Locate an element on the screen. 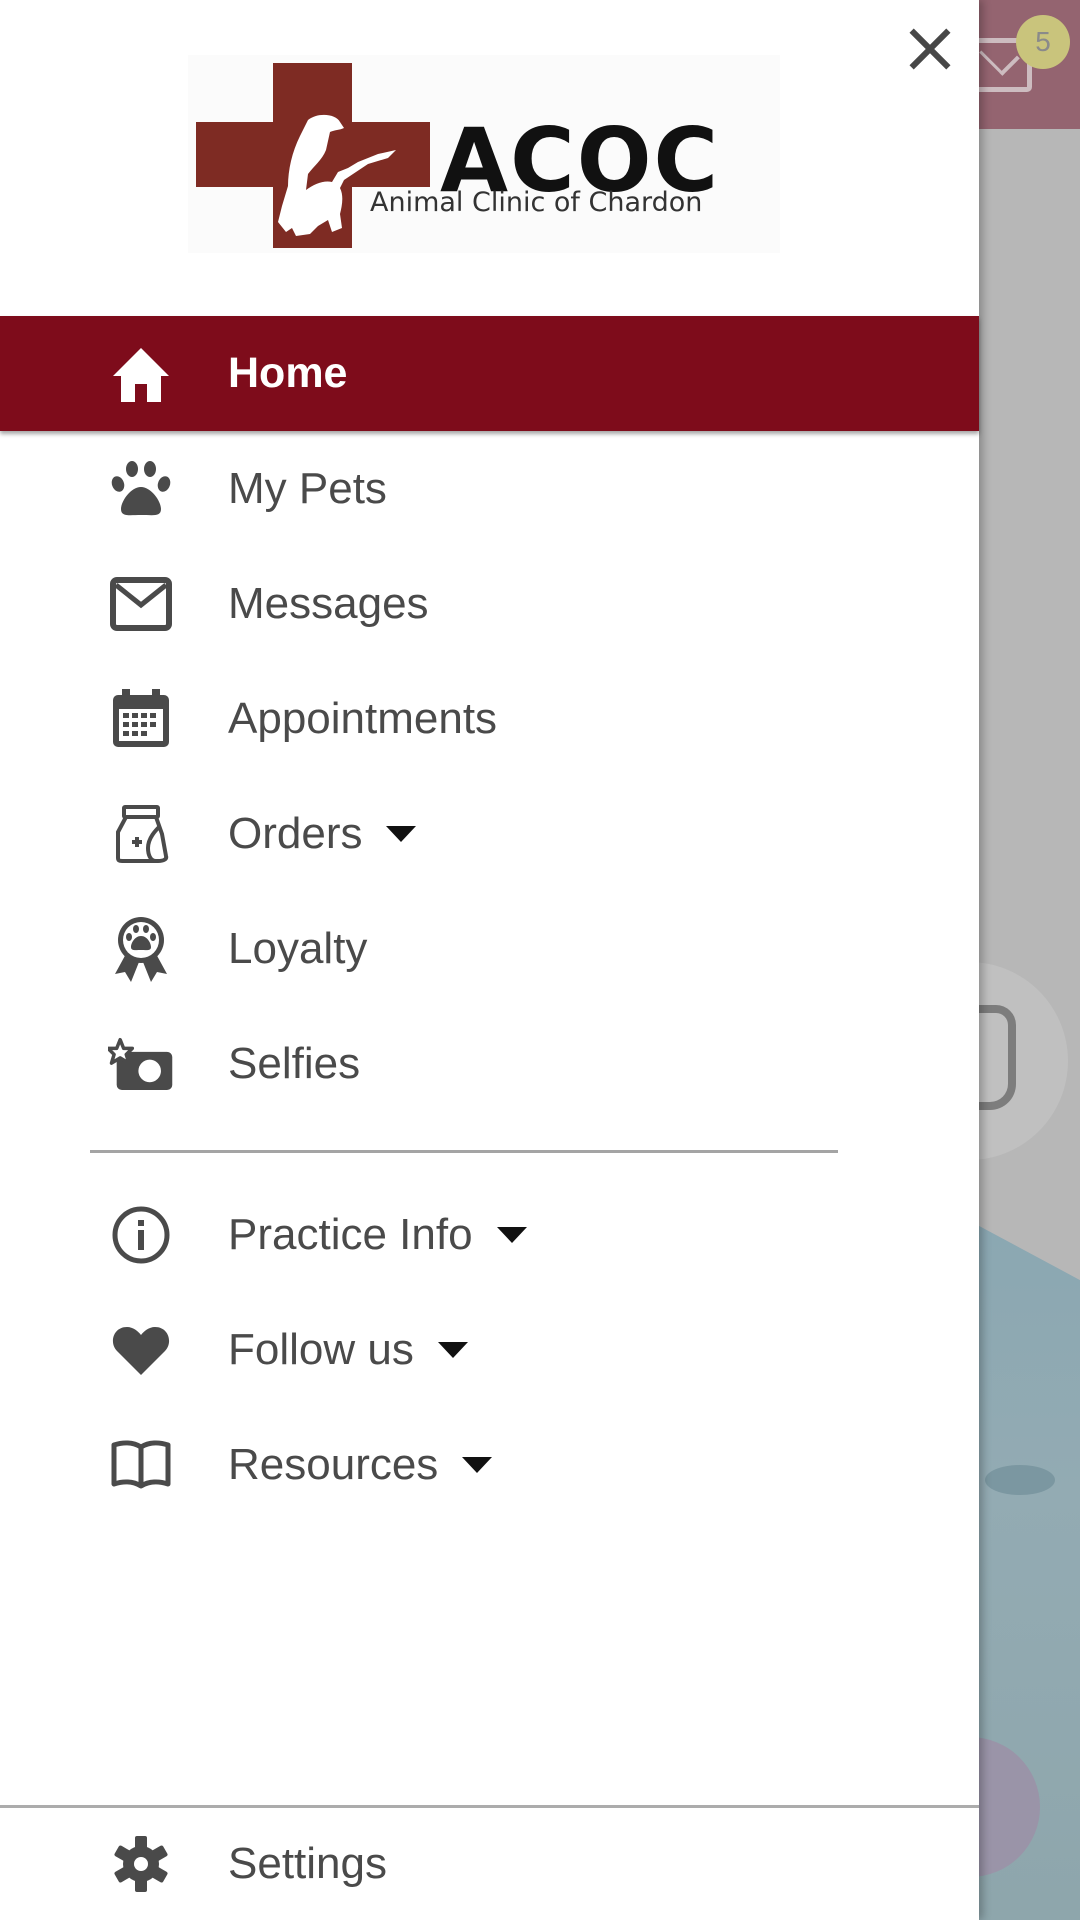 The height and width of the screenshot is (1920, 1080). menu-item-label: Follow us is located at coordinates (348, 1350).